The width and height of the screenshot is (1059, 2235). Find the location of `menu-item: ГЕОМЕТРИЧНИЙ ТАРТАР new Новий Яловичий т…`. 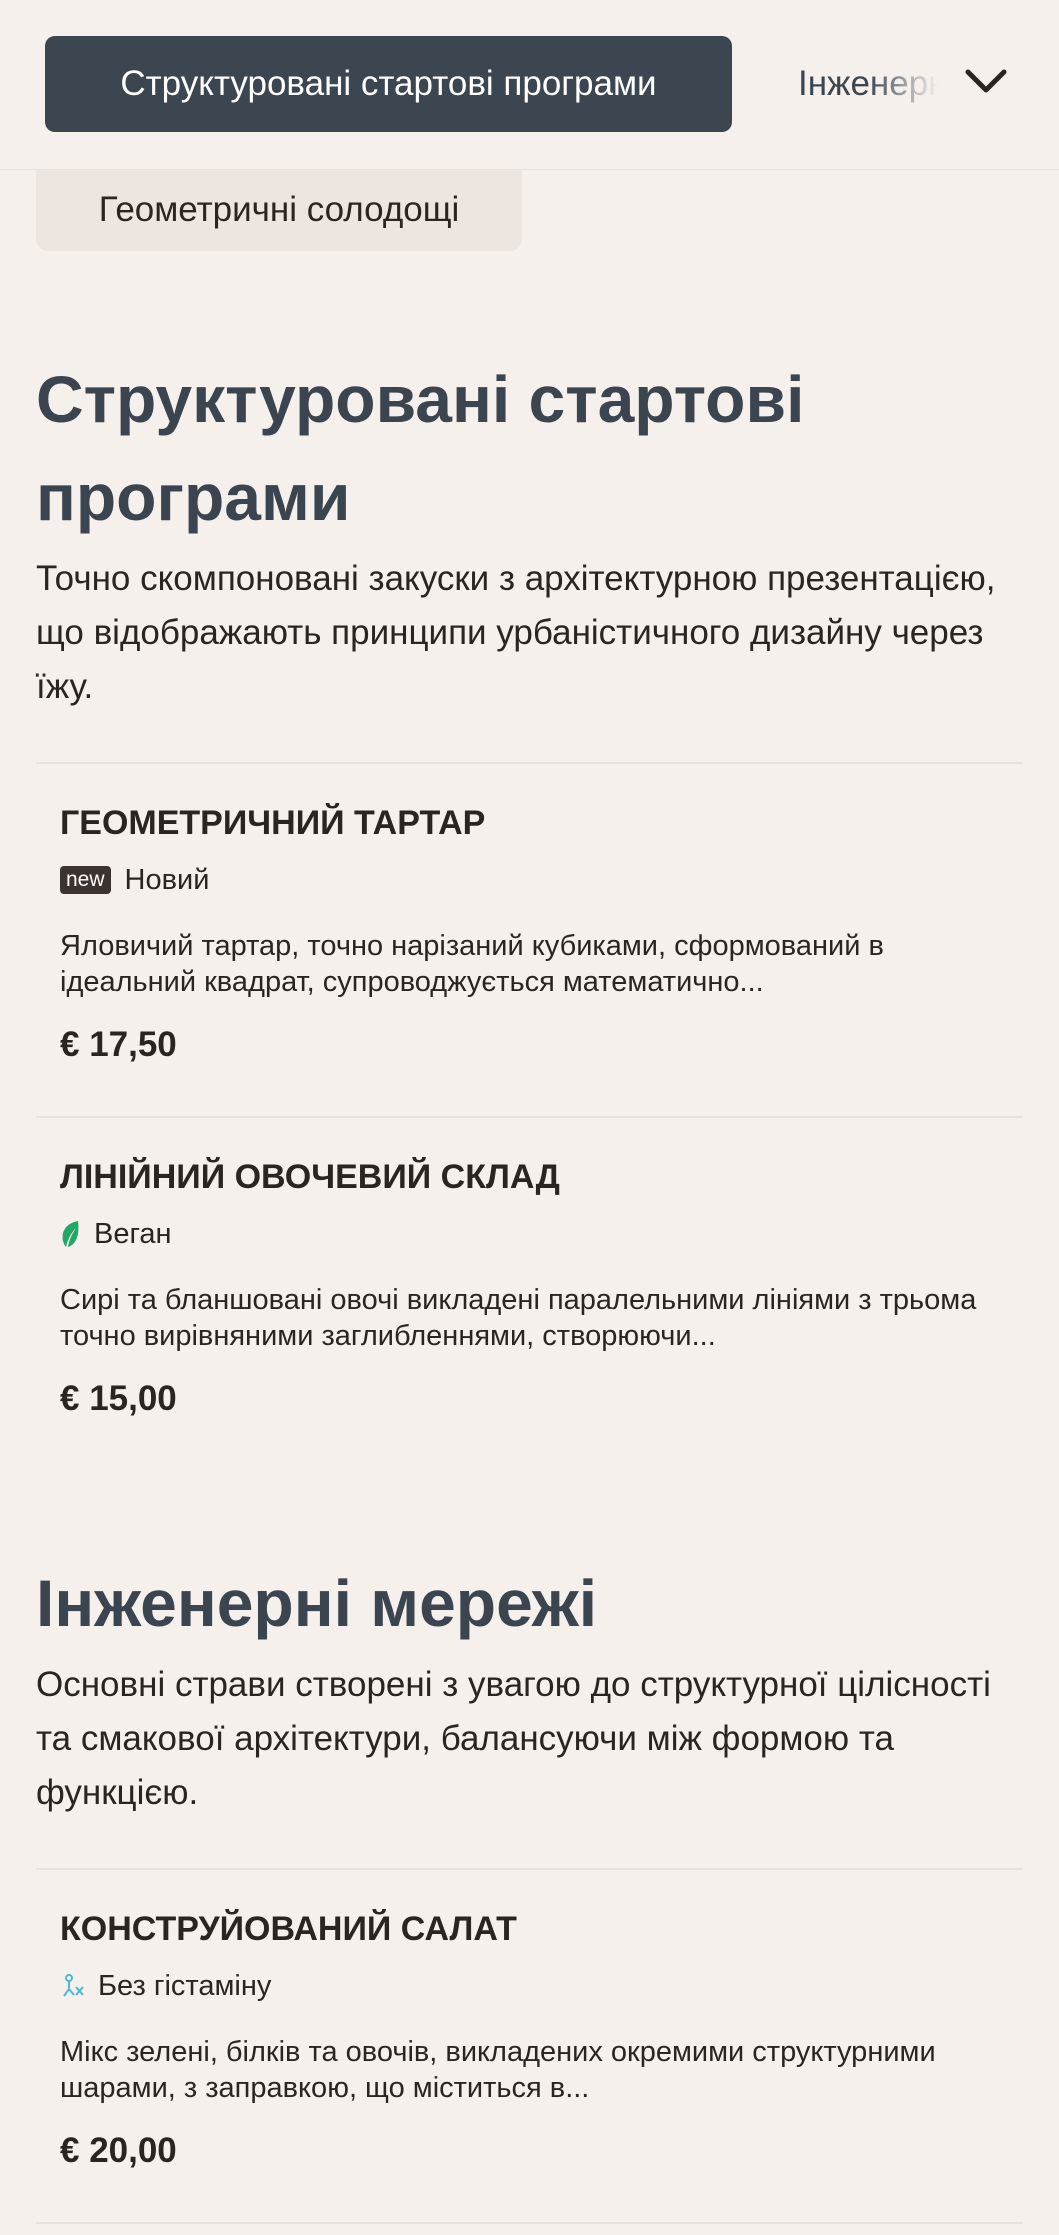

menu-item: ГЕОМЕТРИЧНИЙ ТАРТАР new Новий Яловичий т… is located at coordinates (535, 935).